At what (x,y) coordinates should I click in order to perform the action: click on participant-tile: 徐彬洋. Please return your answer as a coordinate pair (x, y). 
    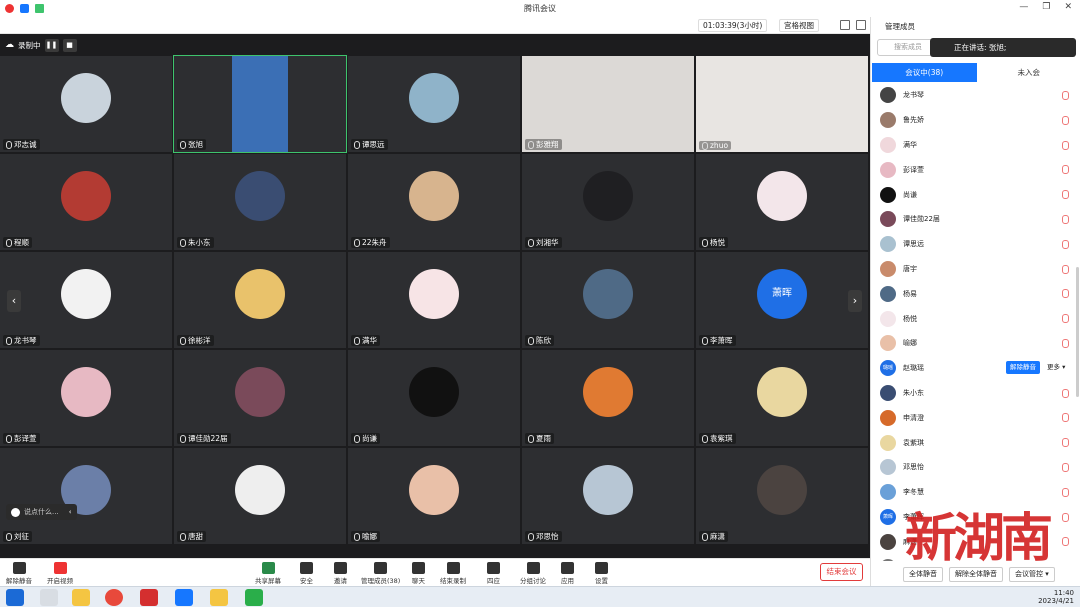
    Looking at the image, I should click on (260, 300).